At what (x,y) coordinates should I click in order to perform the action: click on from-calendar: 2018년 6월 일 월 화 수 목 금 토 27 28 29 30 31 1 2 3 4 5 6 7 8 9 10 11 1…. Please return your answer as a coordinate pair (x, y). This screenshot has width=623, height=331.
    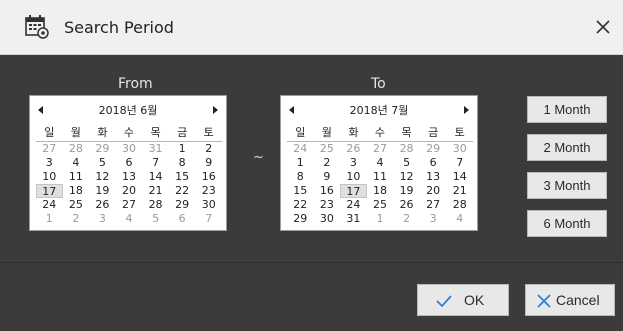
    Looking at the image, I should click on (128, 163).